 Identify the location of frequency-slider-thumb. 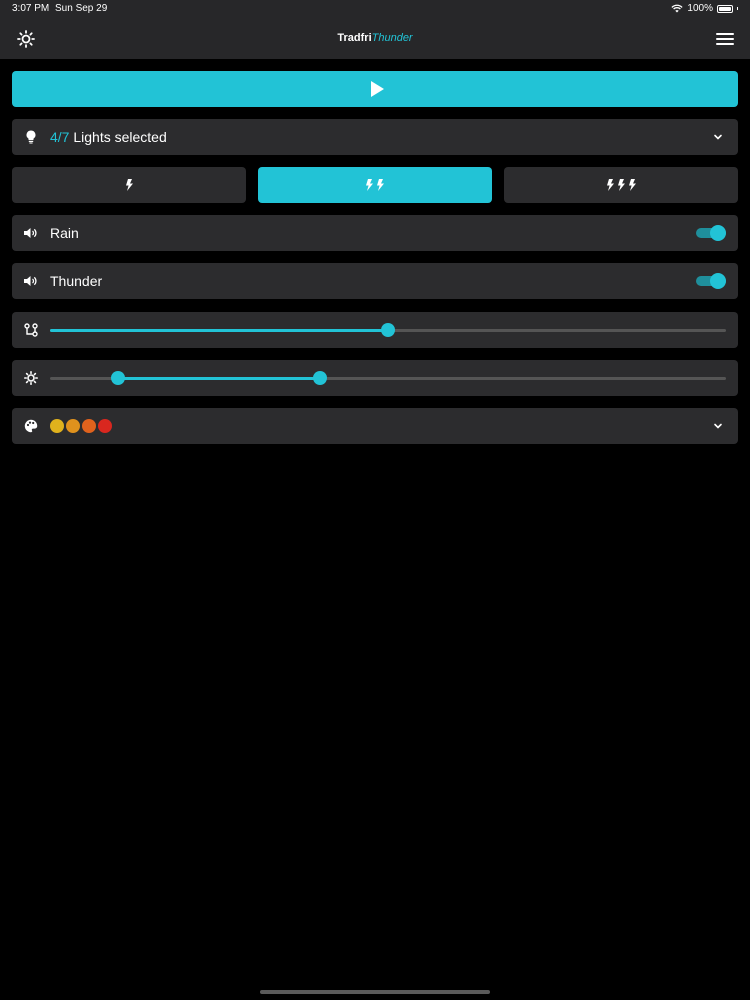
(388, 330).